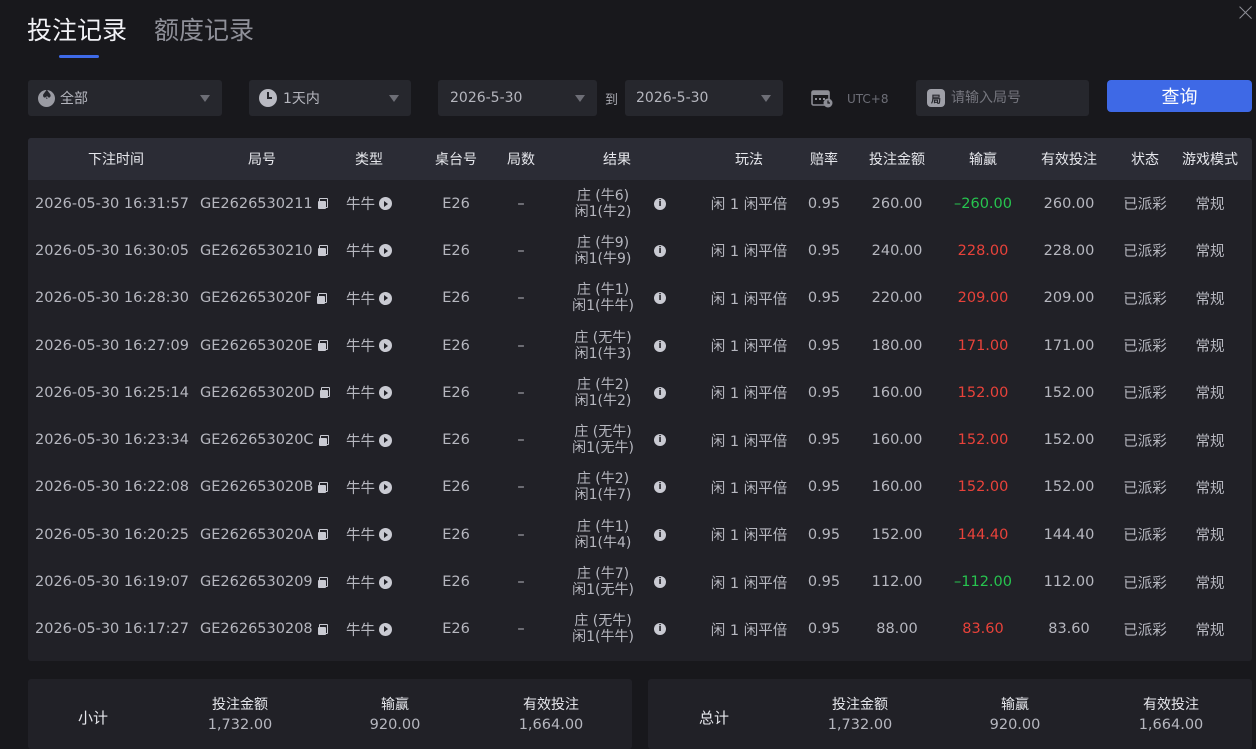  Describe the element at coordinates (77, 36) in the screenshot. I see `tab-bet-records: 投注记录` at that location.